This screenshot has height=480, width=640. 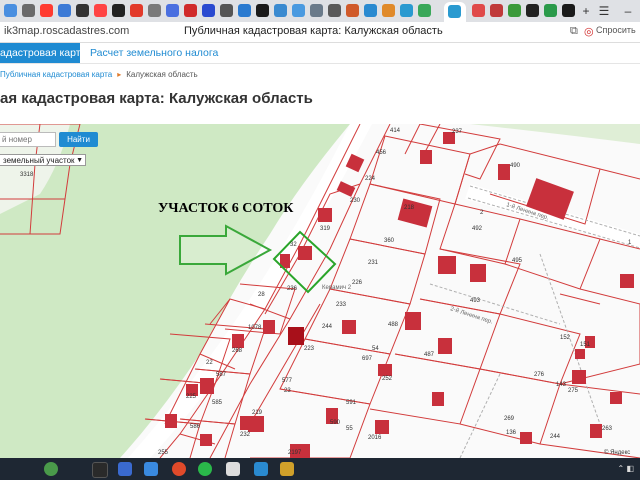 What do you see at coordinates (154, 53) in the screenshot?
I see `tab-land-tax: Расчет земельного налога` at bounding box center [154, 53].